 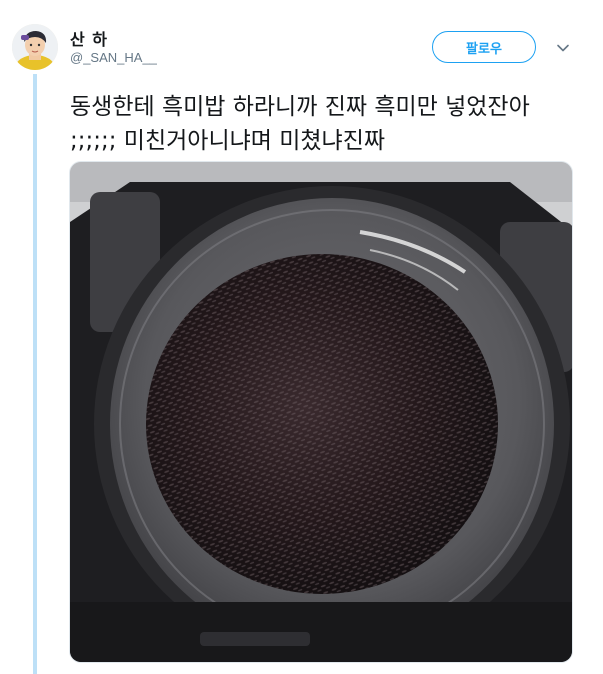 I want to click on avatar, so click(x=35, y=47).